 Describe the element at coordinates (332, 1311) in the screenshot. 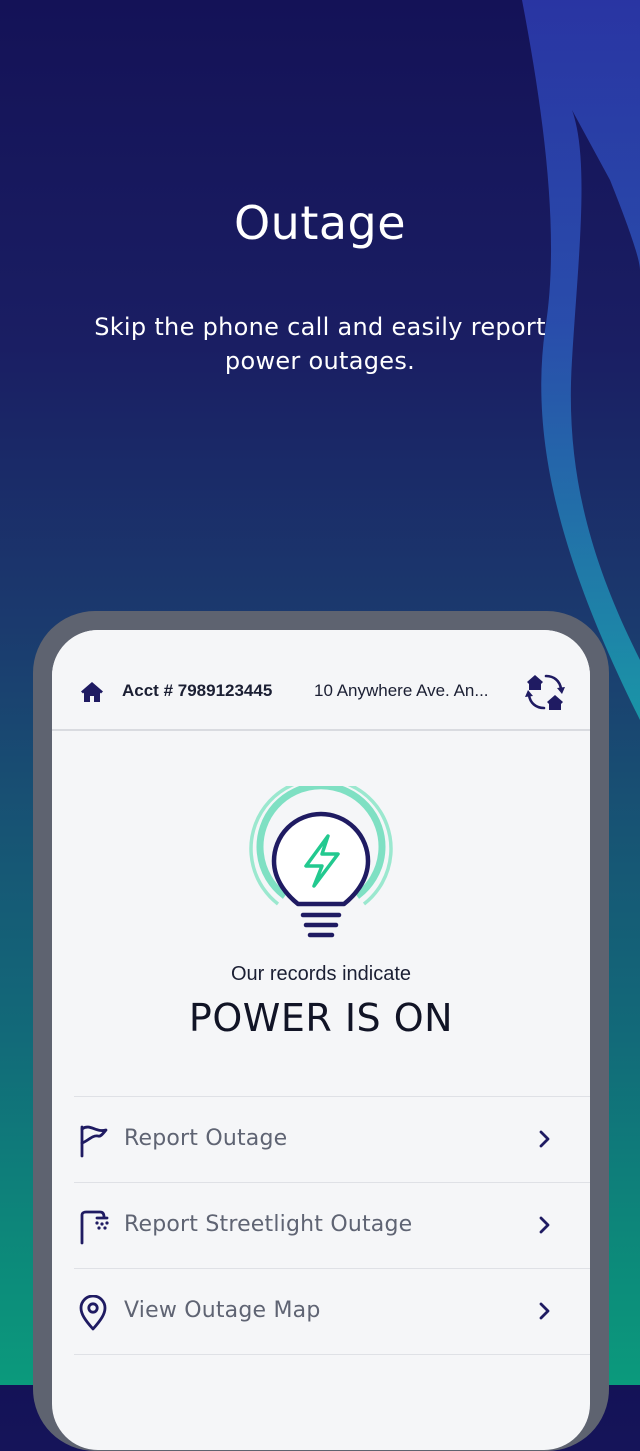

I see `view-outage-map-item: View Outage Map` at that location.